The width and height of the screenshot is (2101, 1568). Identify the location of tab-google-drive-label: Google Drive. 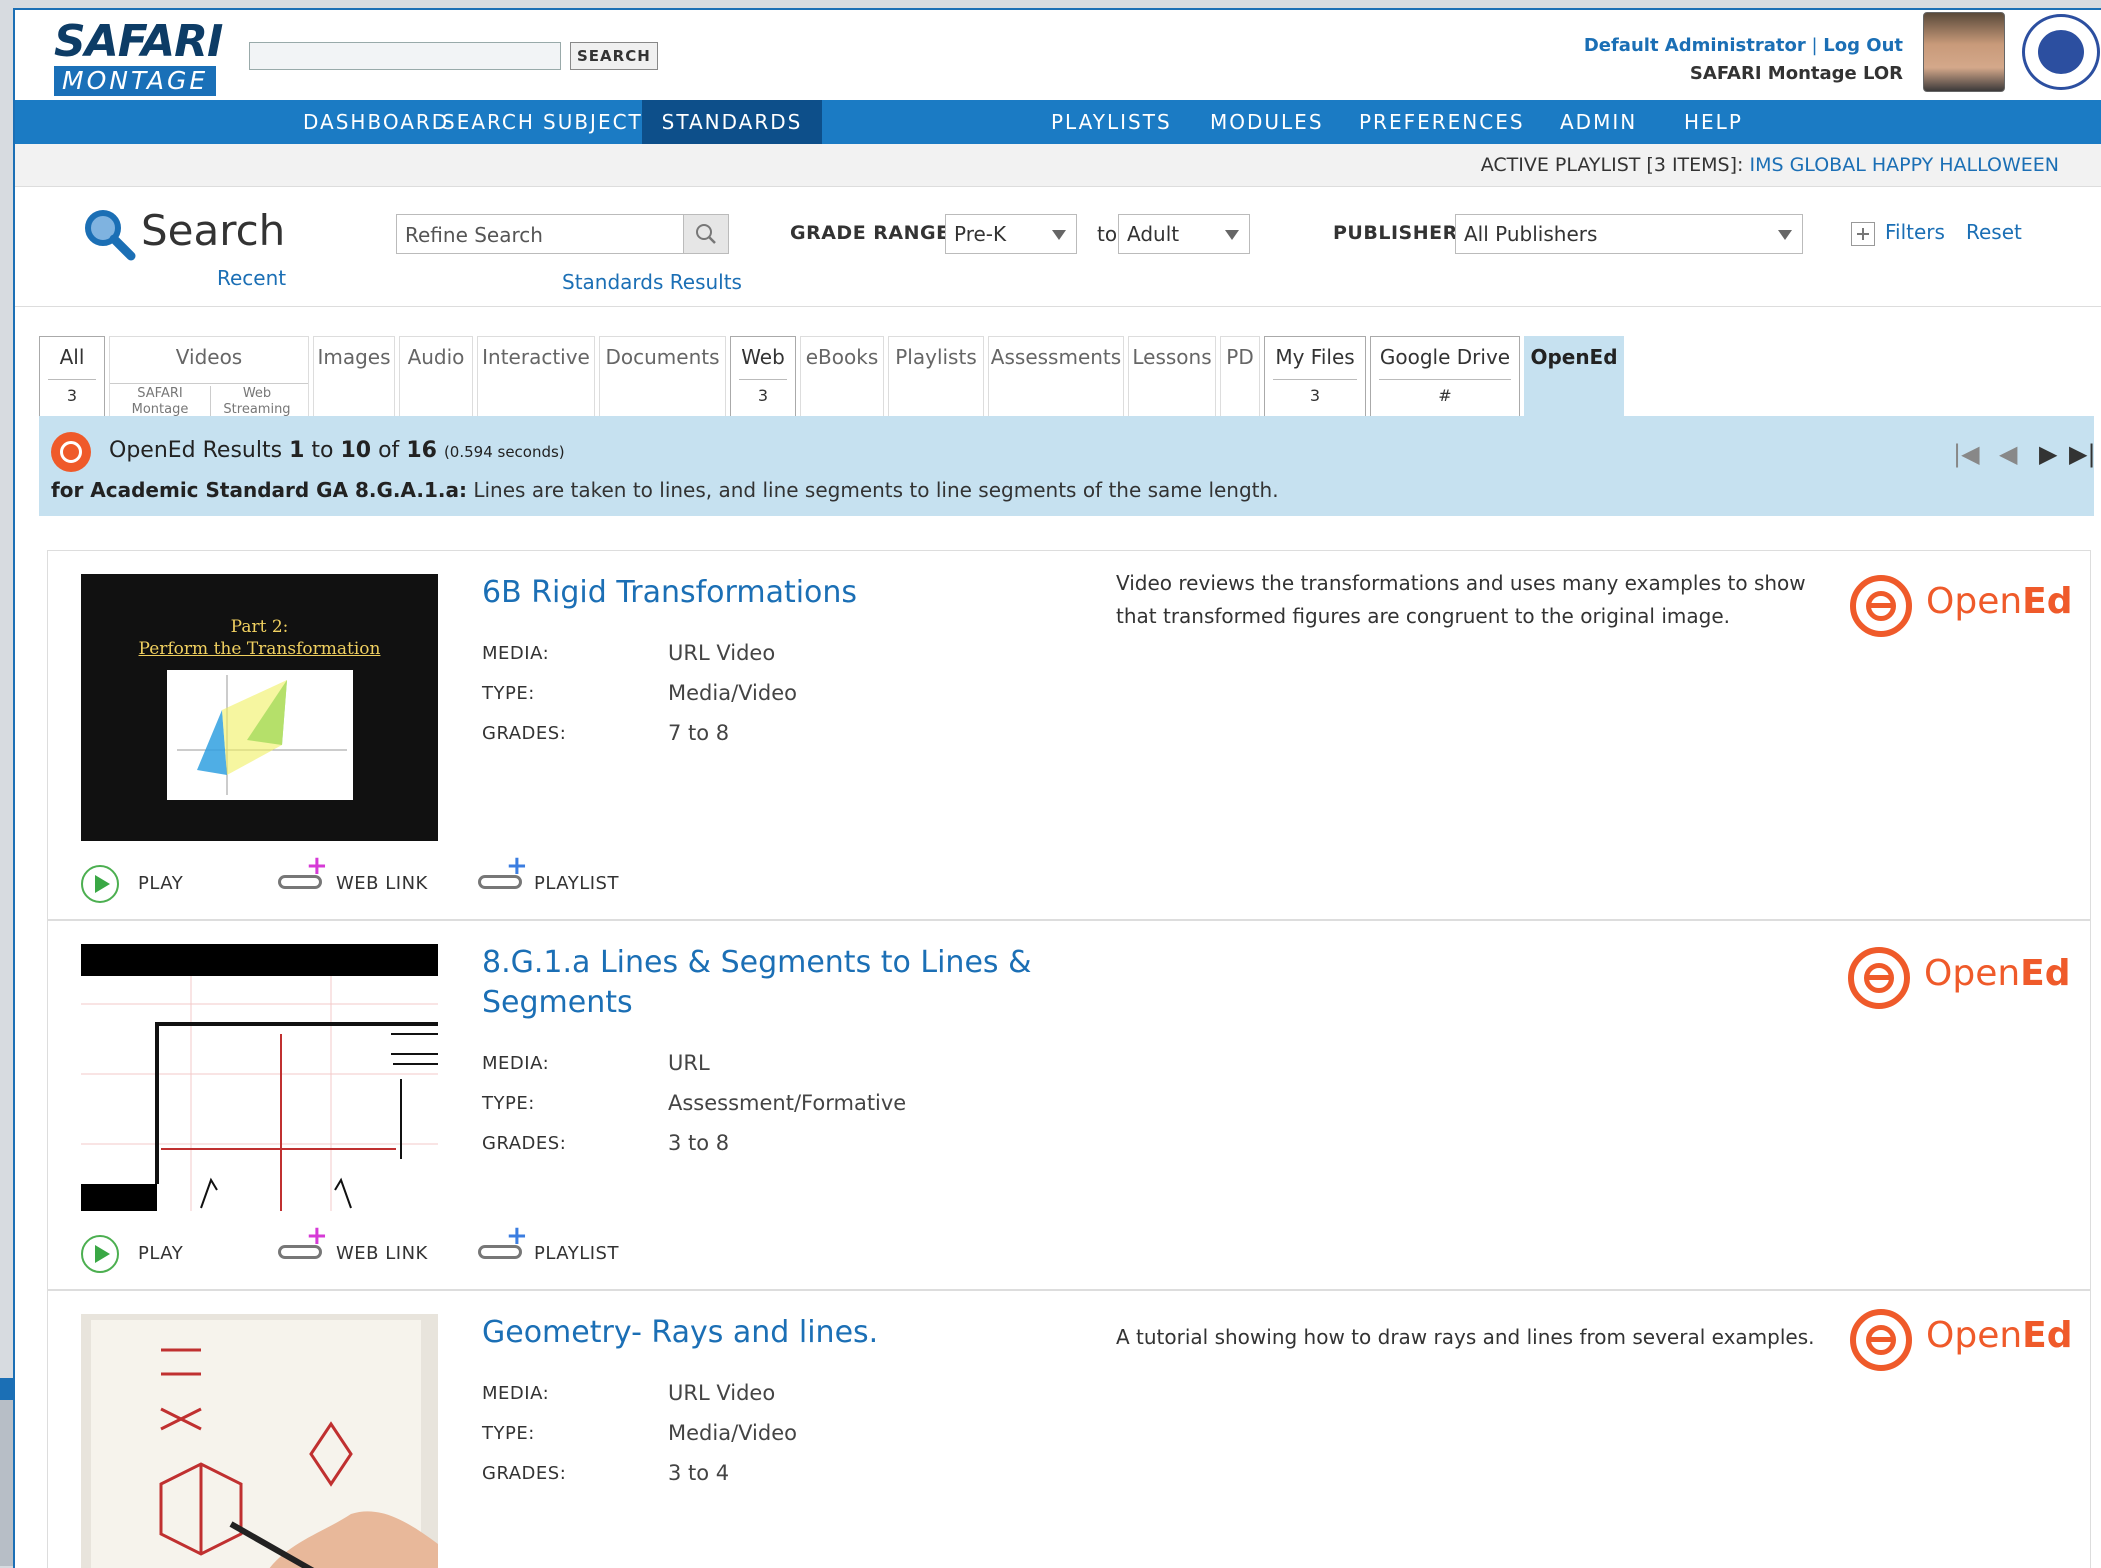
(1445, 357).